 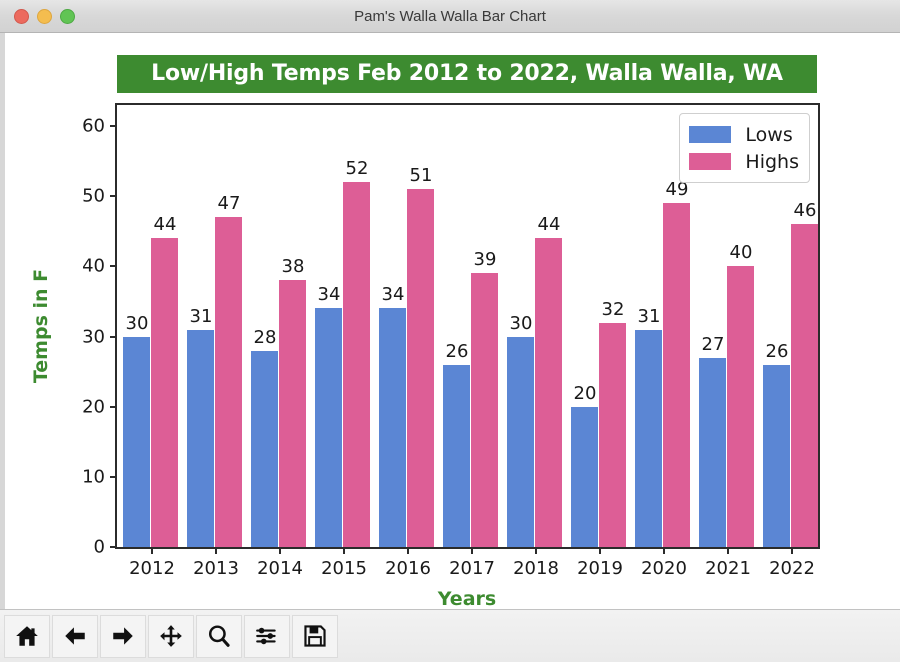 I want to click on x-tick-label: 2015, so click(x=344, y=568).